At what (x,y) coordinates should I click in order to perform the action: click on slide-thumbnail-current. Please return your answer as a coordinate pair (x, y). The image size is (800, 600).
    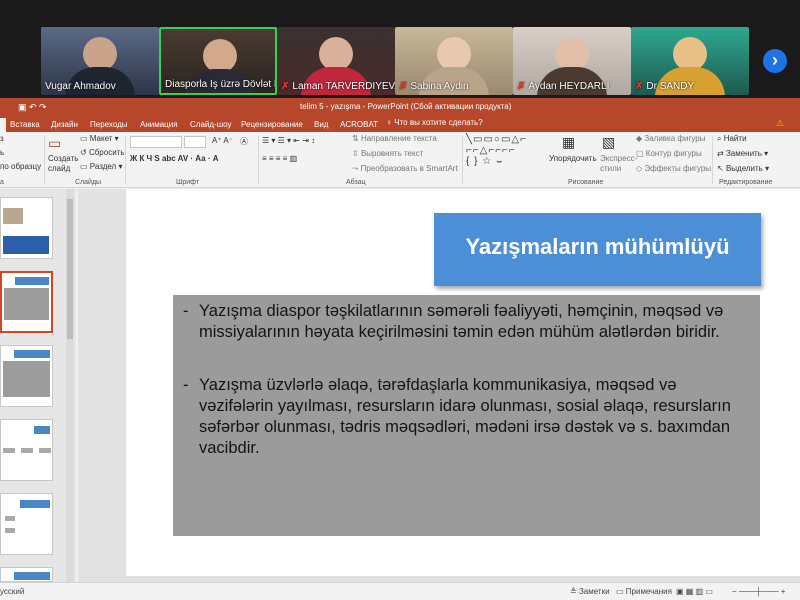
    Looking at the image, I should click on (26, 302).